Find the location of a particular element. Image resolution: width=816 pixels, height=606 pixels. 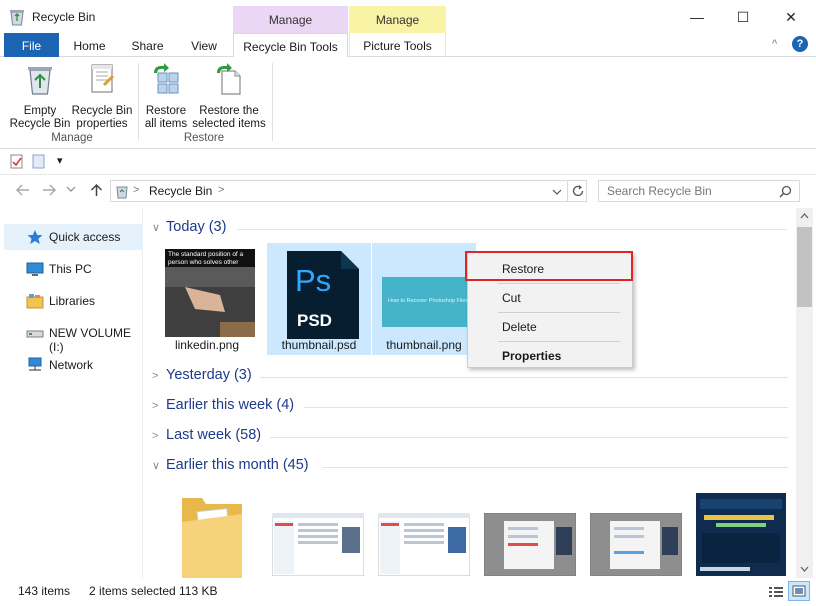

group-label: Today (3) is located at coordinates (196, 227).